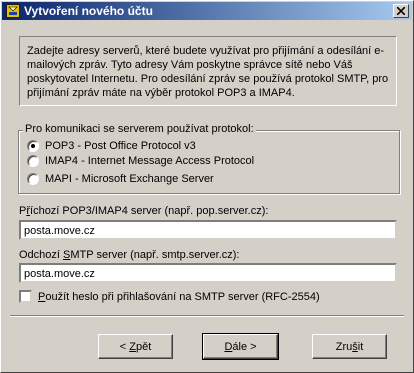  What do you see at coordinates (33, 161) in the screenshot?
I see `radio-imap4-indicator` at bounding box center [33, 161].